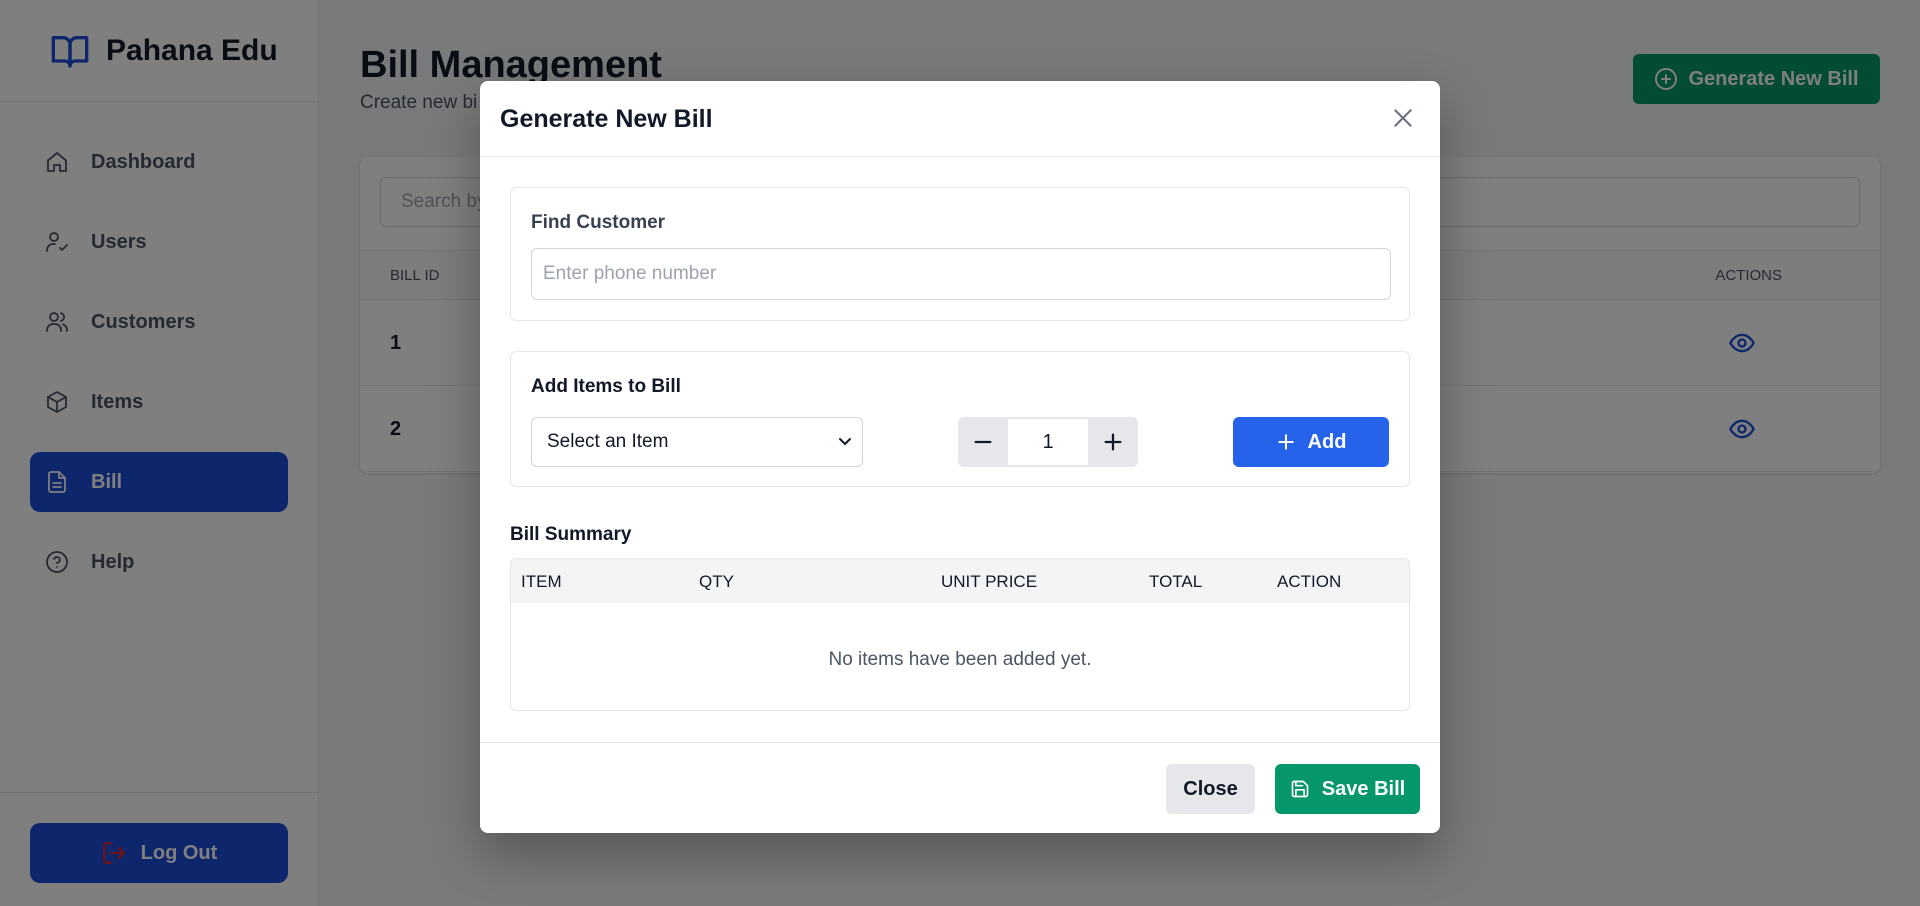 The height and width of the screenshot is (906, 1920). I want to click on chevron-down-icon, so click(845, 441).